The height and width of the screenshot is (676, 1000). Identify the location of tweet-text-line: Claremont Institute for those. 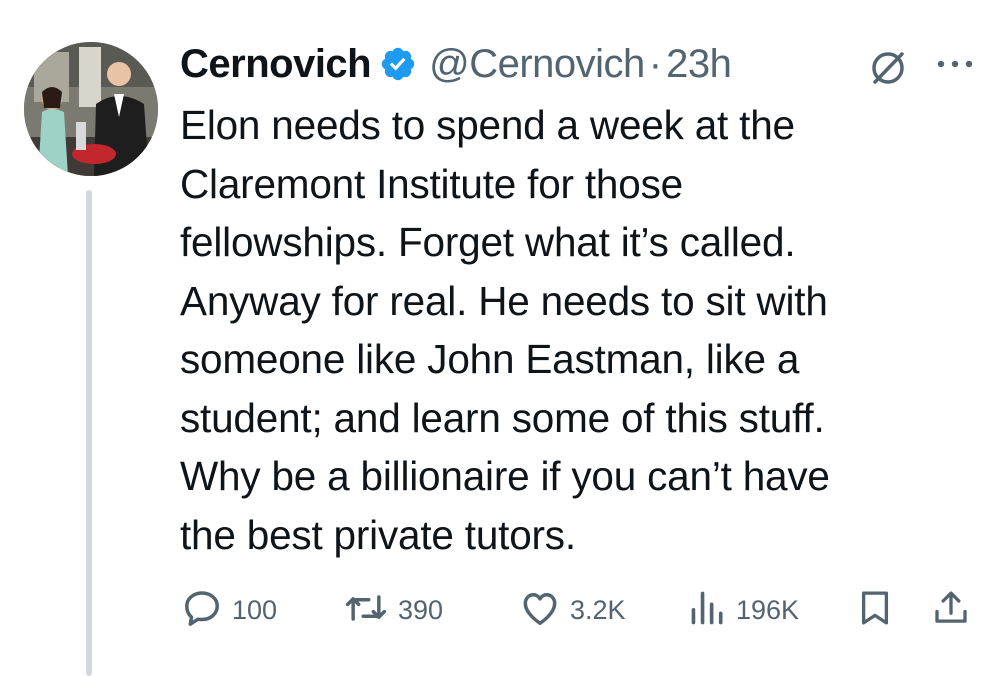
(431, 183).